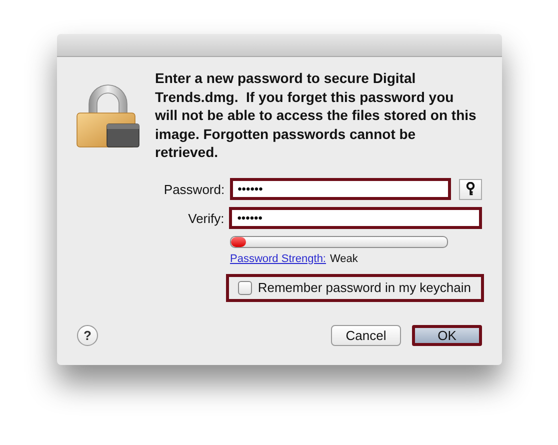 This screenshot has height=445, width=558. Describe the element at coordinates (278, 258) in the screenshot. I see `password-strength-link: Password Strength:` at that location.